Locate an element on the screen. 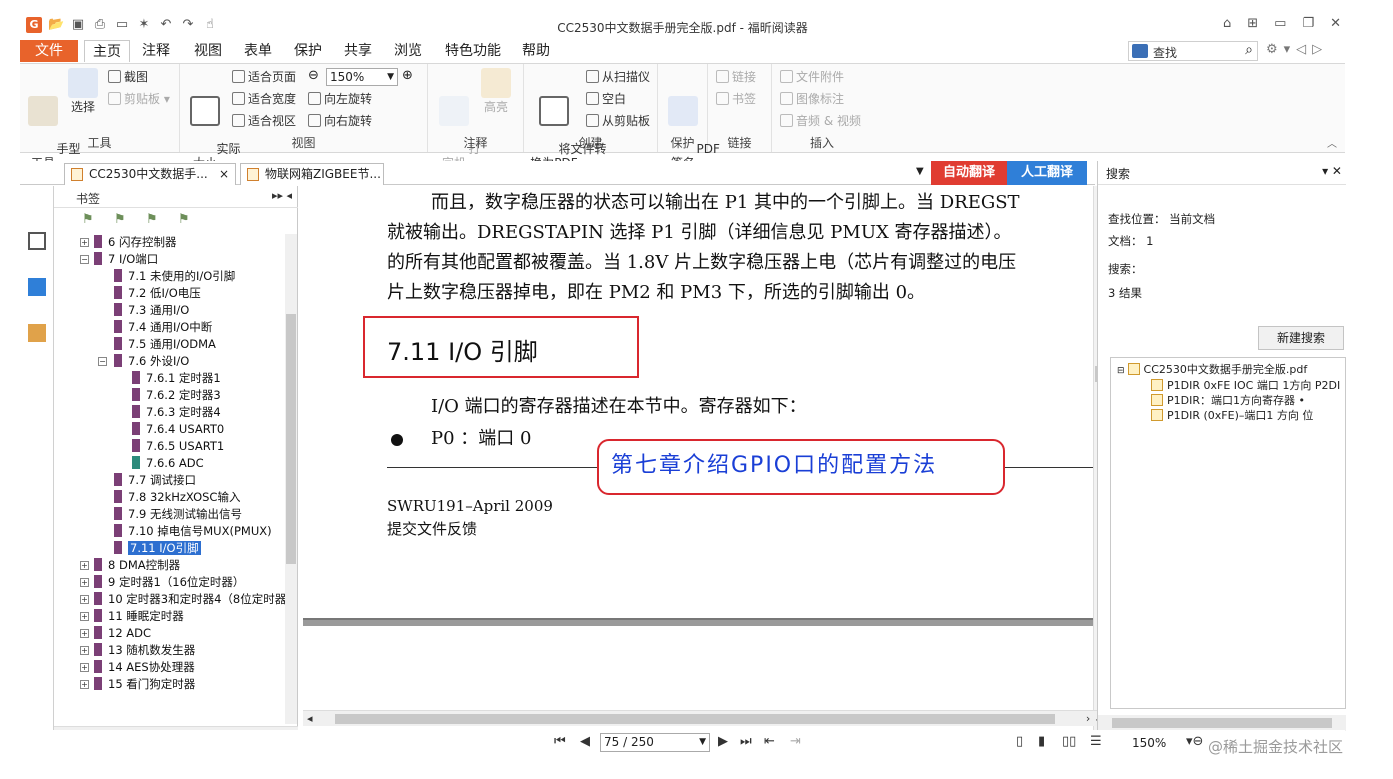 Image resolution: width=1393 pixels, height=779 pixels. screenshot-button: 截图 is located at coordinates (128, 77).